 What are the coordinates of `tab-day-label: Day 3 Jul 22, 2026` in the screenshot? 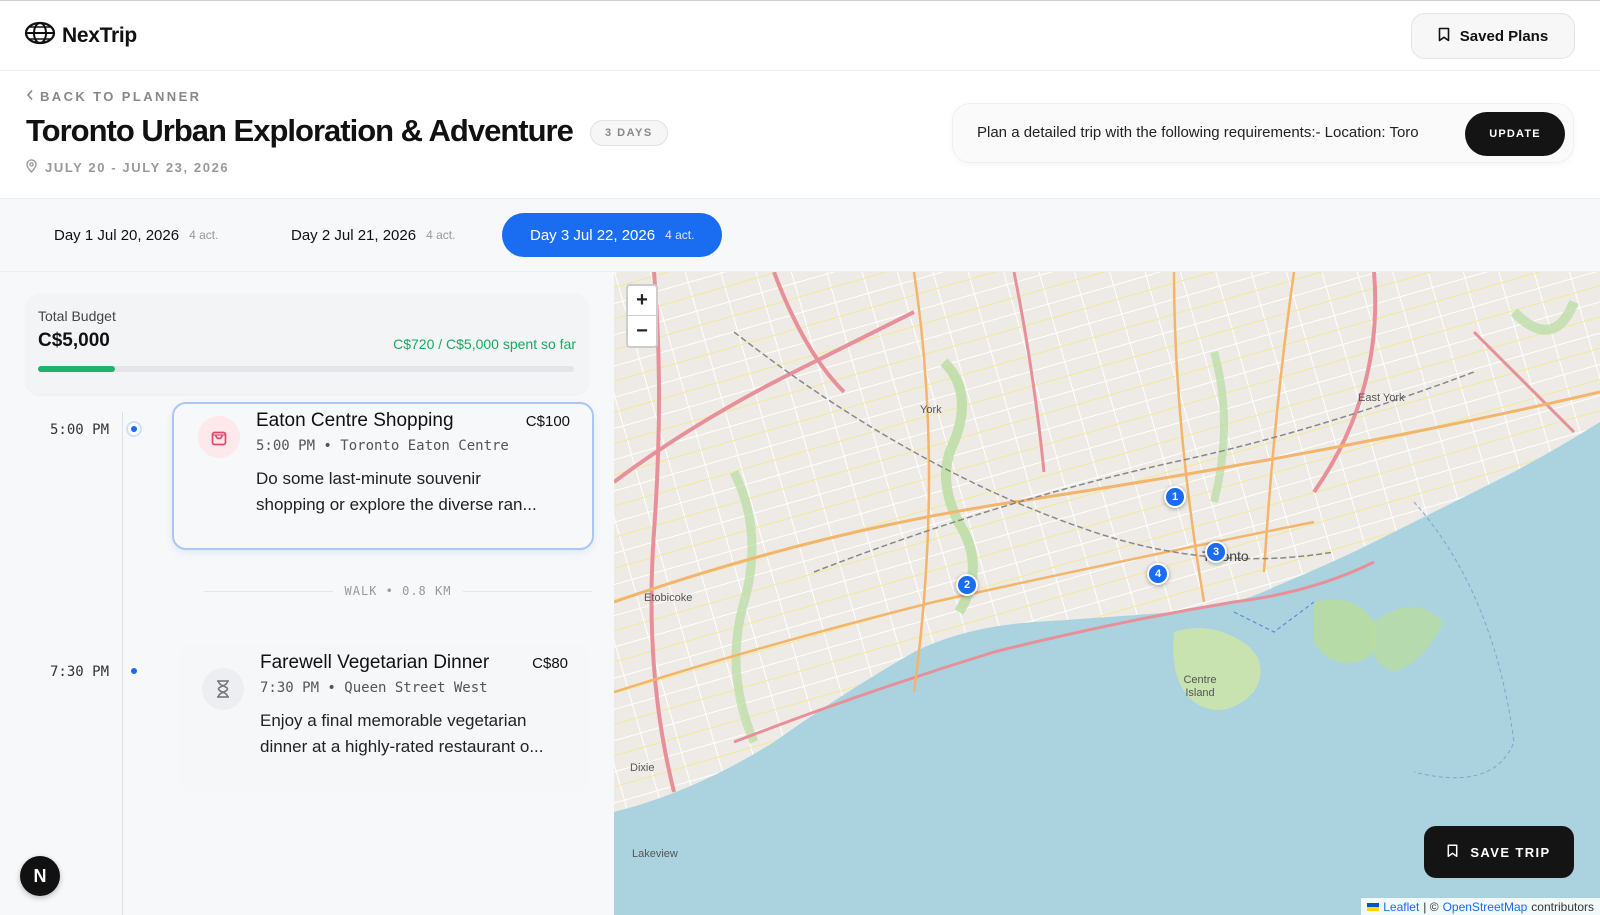 It's located at (593, 235).